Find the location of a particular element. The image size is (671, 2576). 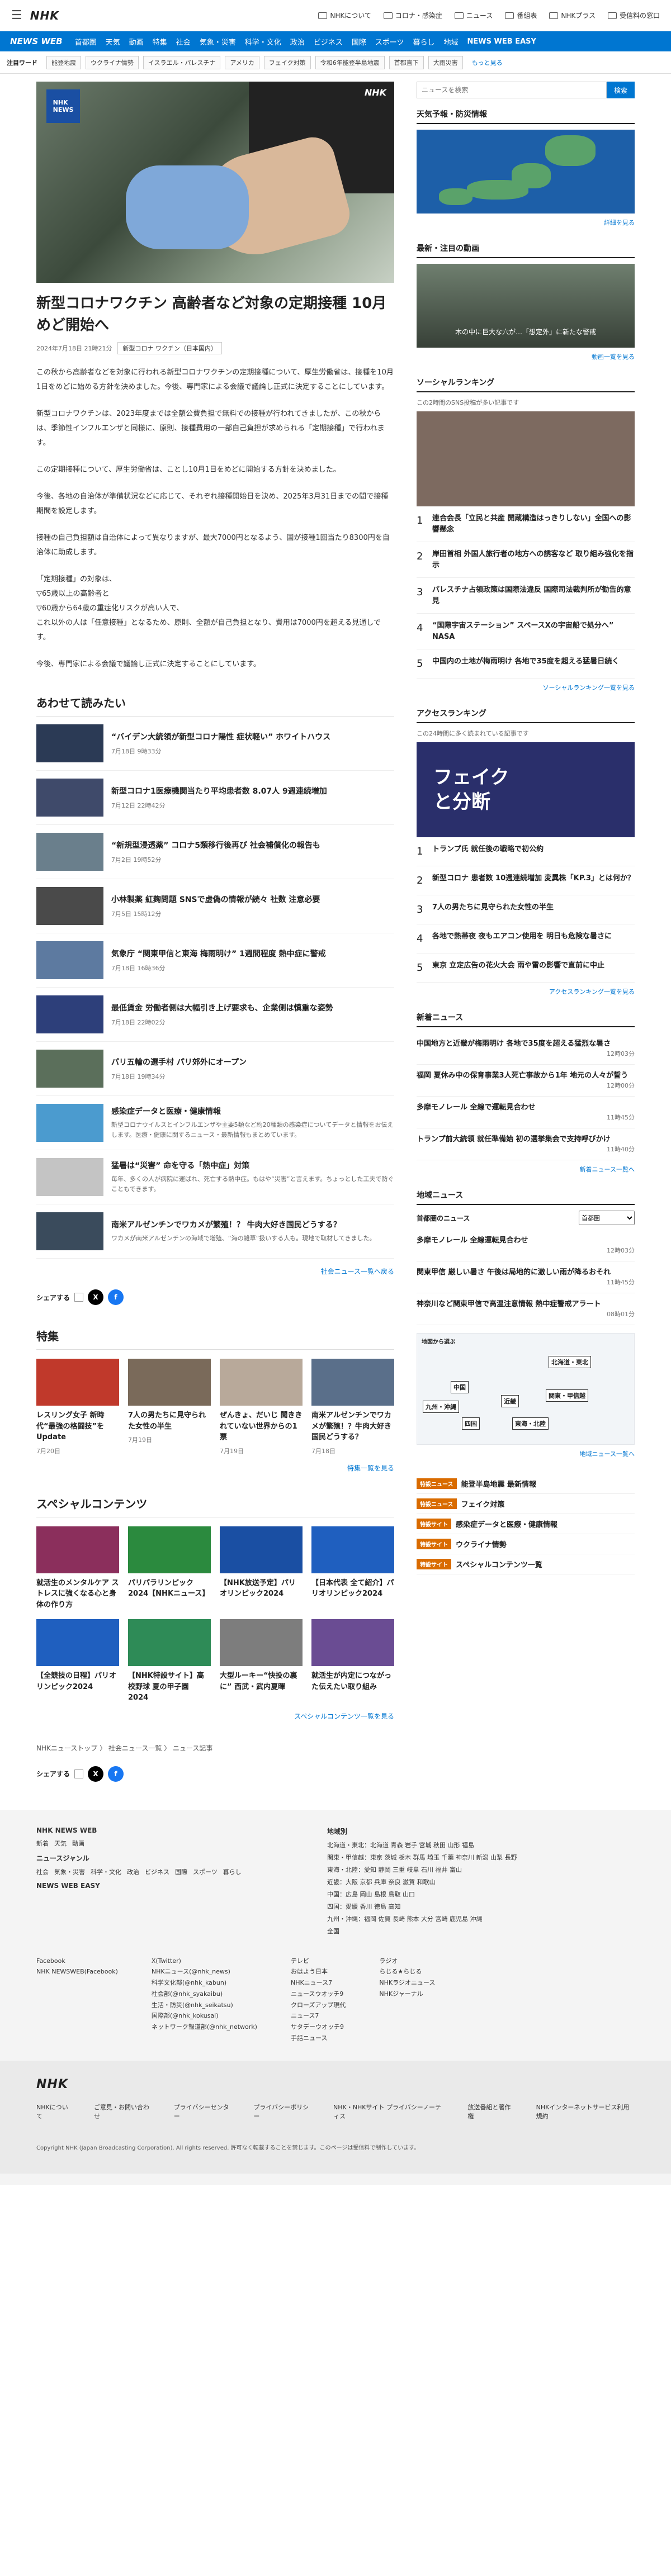

ranking-item: 2 新型コロナ 患者数 10週連続増加 変異株「KP.3」とは何か？ is located at coordinates (526, 880).